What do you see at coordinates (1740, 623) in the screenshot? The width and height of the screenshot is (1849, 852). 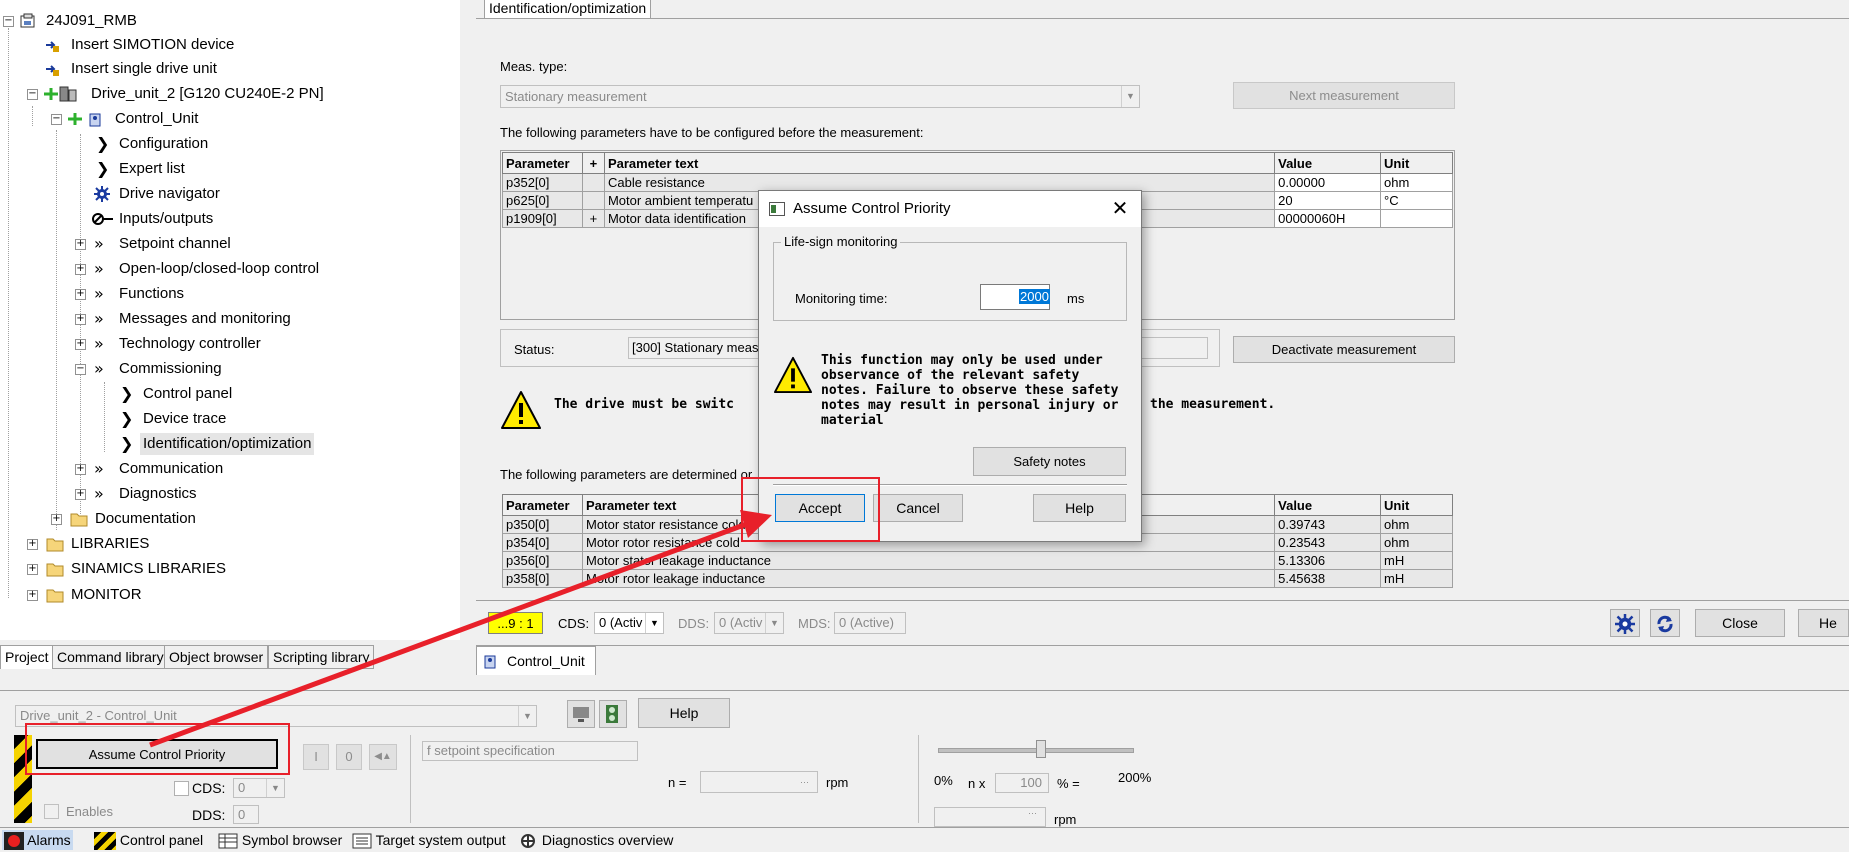 I see `close-button: Close` at bounding box center [1740, 623].